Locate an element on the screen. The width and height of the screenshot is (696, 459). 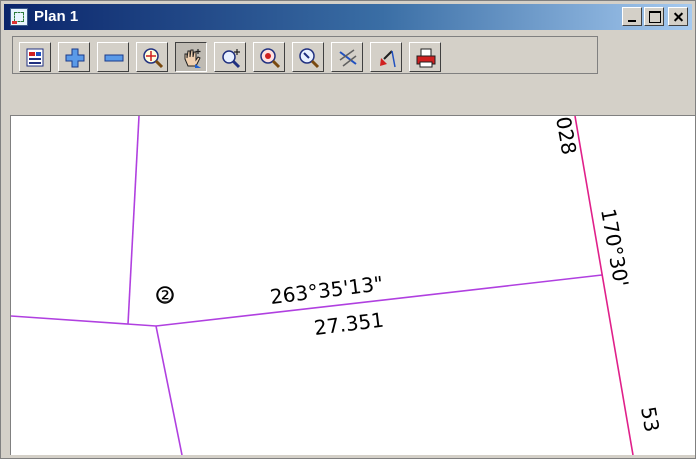
maximize-button is located at coordinates (654, 16).